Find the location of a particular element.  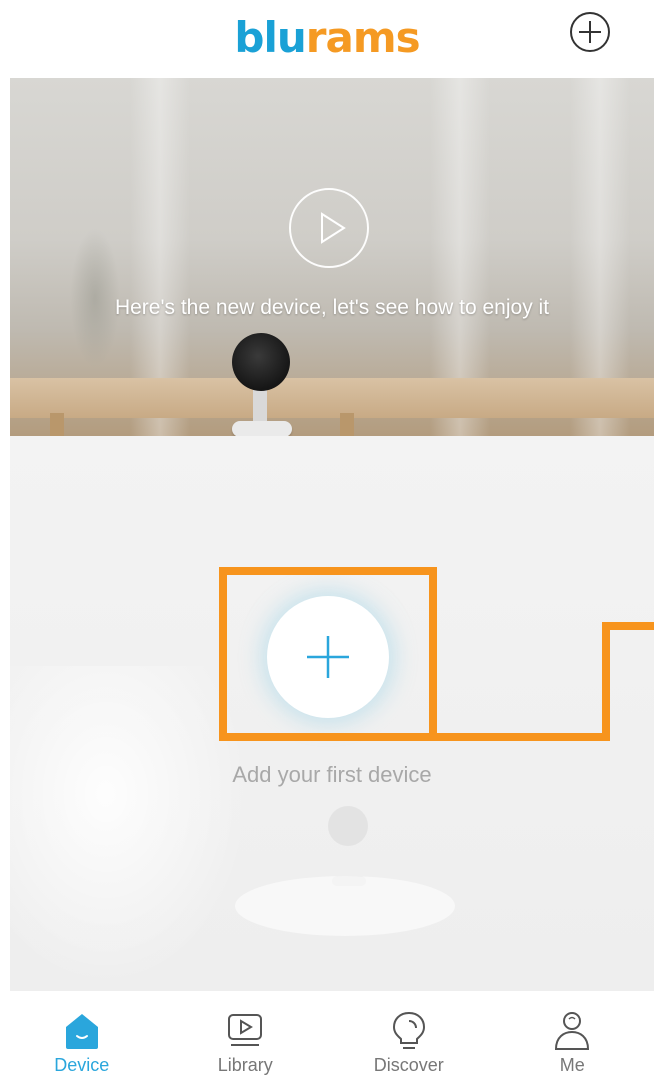

ghost-table-decoration is located at coordinates (345, 906).